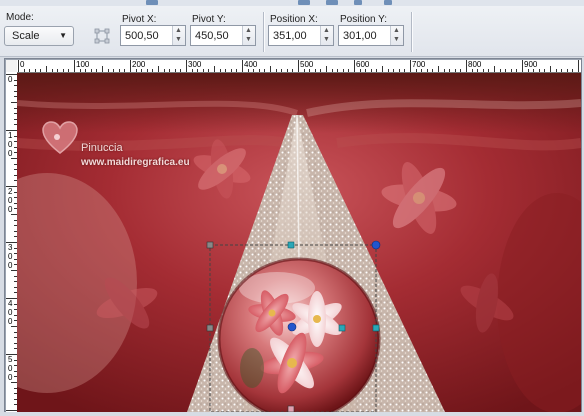 The width and height of the screenshot is (584, 416). I want to click on position-y-stepper: ▲ ▼, so click(396, 35).